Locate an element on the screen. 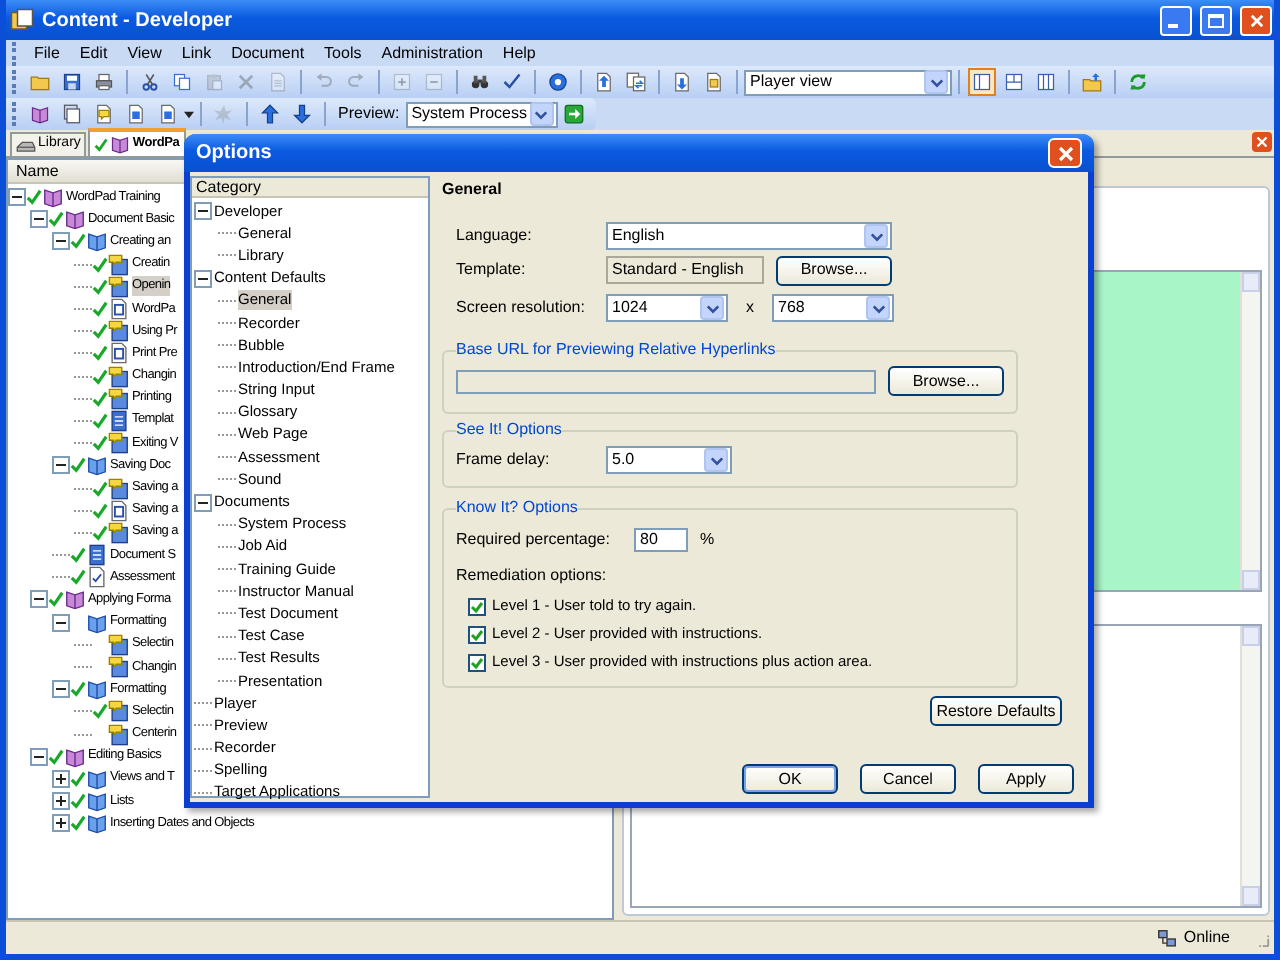  menu-item: File is located at coordinates (47, 53).